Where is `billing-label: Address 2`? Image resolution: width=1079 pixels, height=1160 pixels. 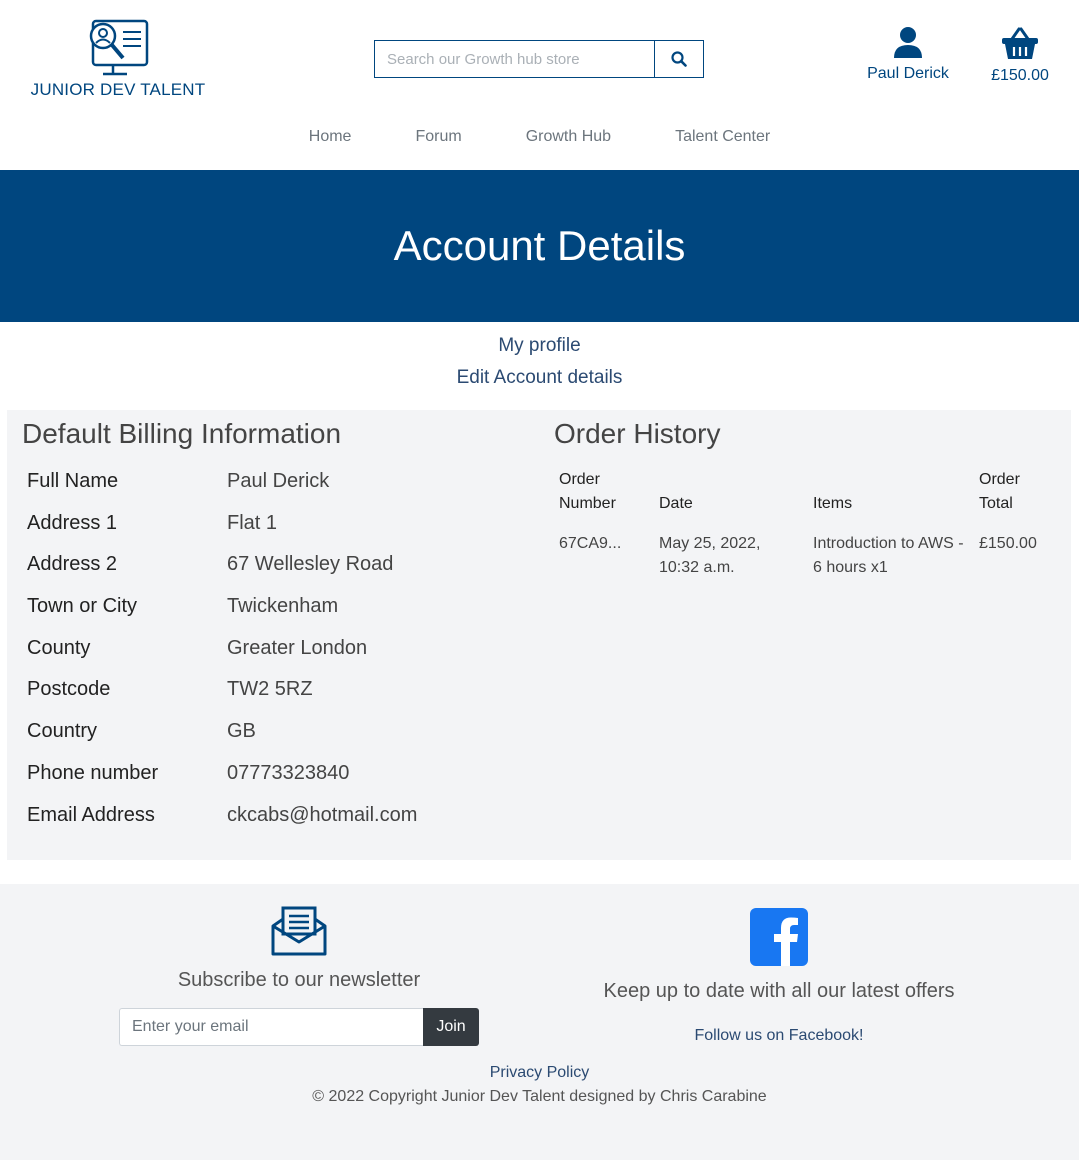 billing-label: Address 2 is located at coordinates (72, 564).